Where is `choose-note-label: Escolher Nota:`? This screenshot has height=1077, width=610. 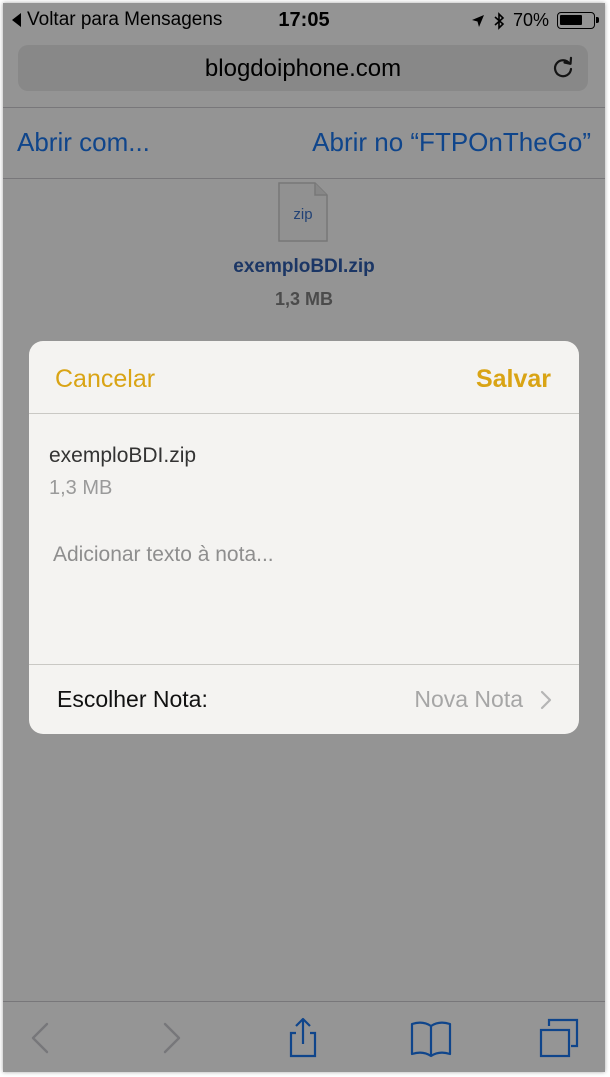
choose-note-label: Escolher Nota: is located at coordinates (132, 699).